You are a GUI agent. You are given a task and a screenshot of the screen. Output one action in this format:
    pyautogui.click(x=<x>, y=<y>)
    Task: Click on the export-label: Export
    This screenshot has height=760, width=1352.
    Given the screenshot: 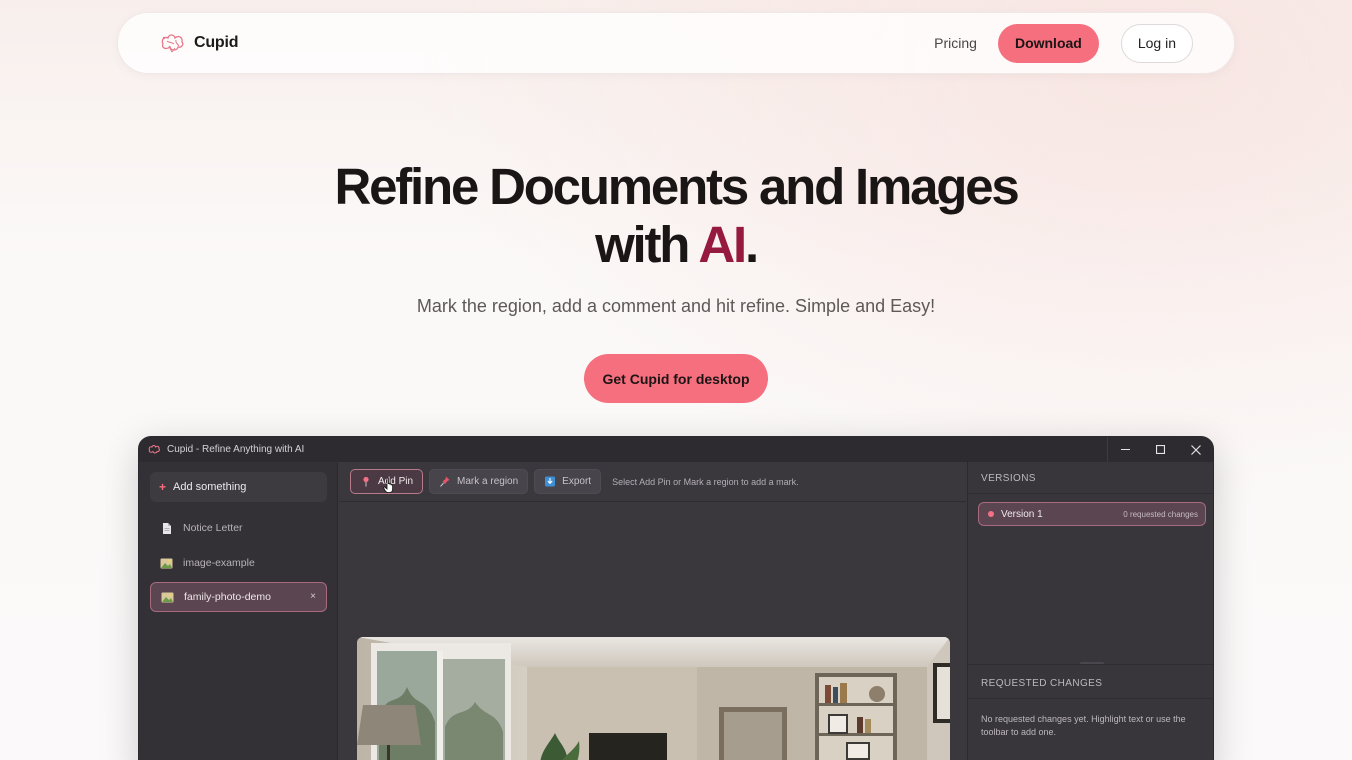 What is the action you would take?
    pyautogui.click(x=577, y=481)
    